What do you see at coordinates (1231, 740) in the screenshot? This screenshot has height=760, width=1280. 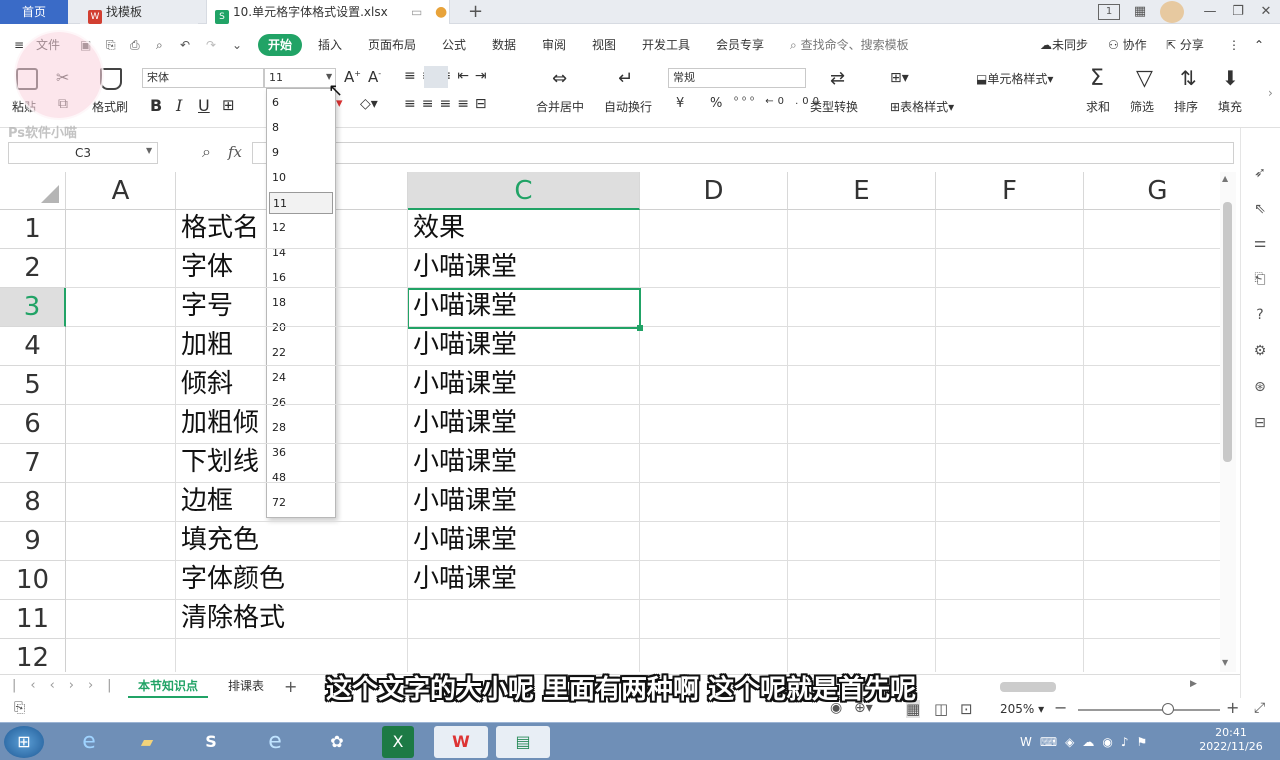 I see `taskbar-clock: 20:41 2022/11/26` at bounding box center [1231, 740].